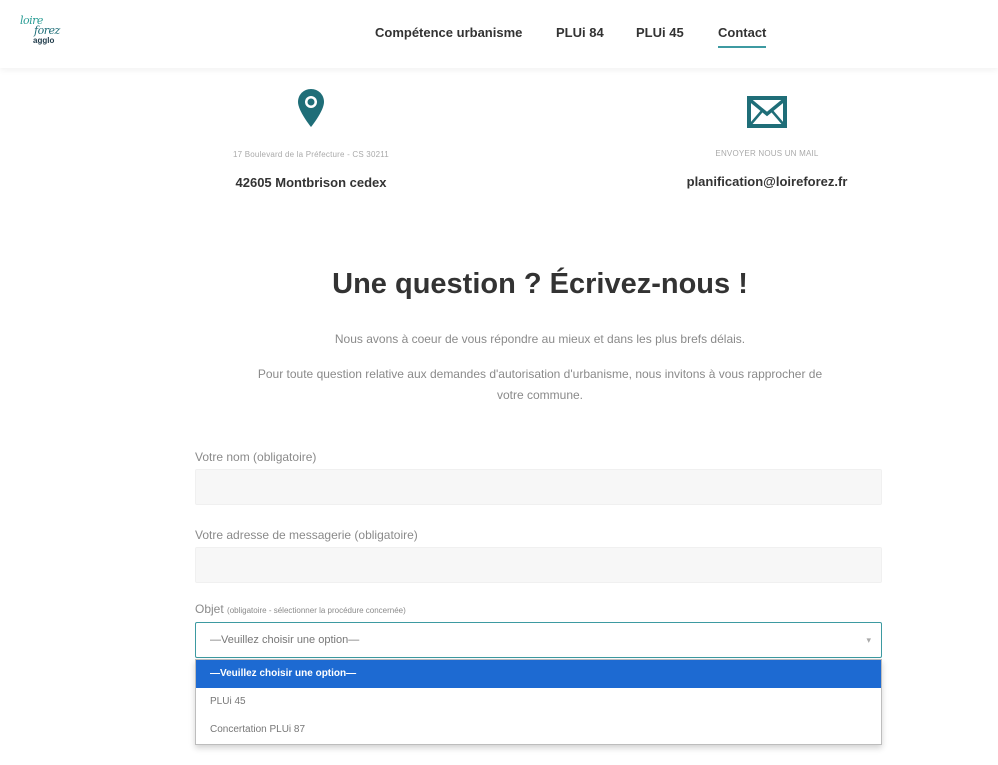  I want to click on email-caption: ENVOYER NOUS UN MAIL, so click(767, 153).